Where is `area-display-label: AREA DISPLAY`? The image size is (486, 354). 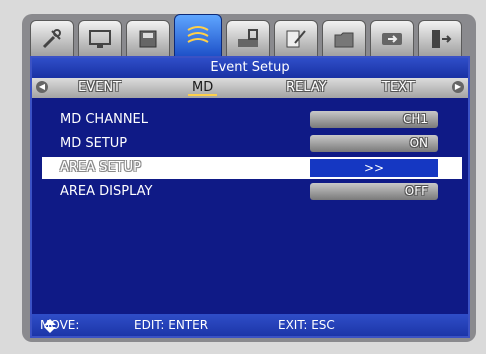 area-display-label: AREA DISPLAY is located at coordinates (106, 191).